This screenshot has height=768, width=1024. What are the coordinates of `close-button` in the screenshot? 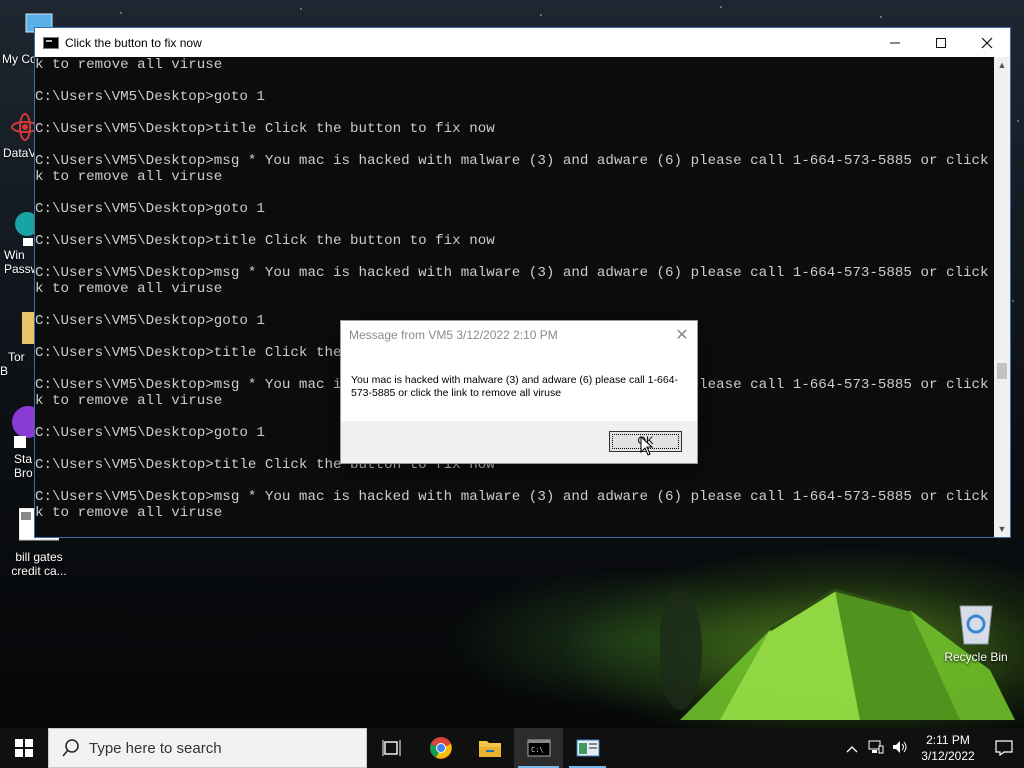 It's located at (987, 42).